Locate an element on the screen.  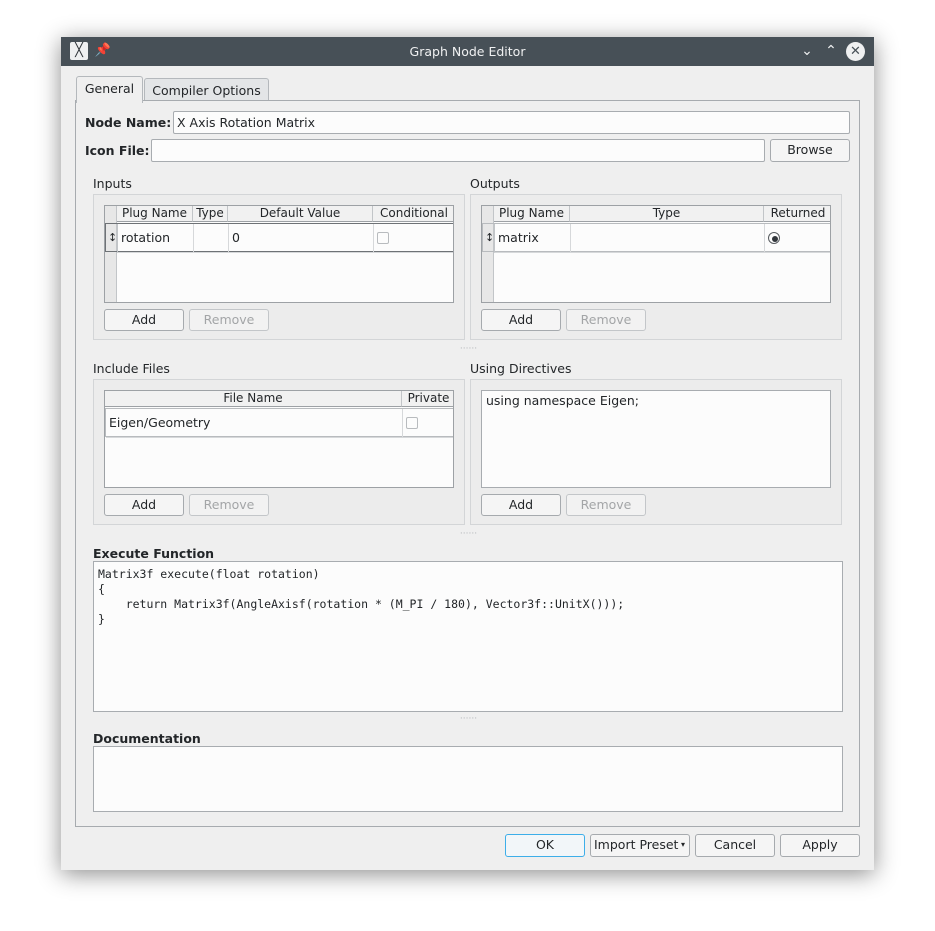
using-directives-group: using namespace Eigen; Add Remove is located at coordinates (656, 452).